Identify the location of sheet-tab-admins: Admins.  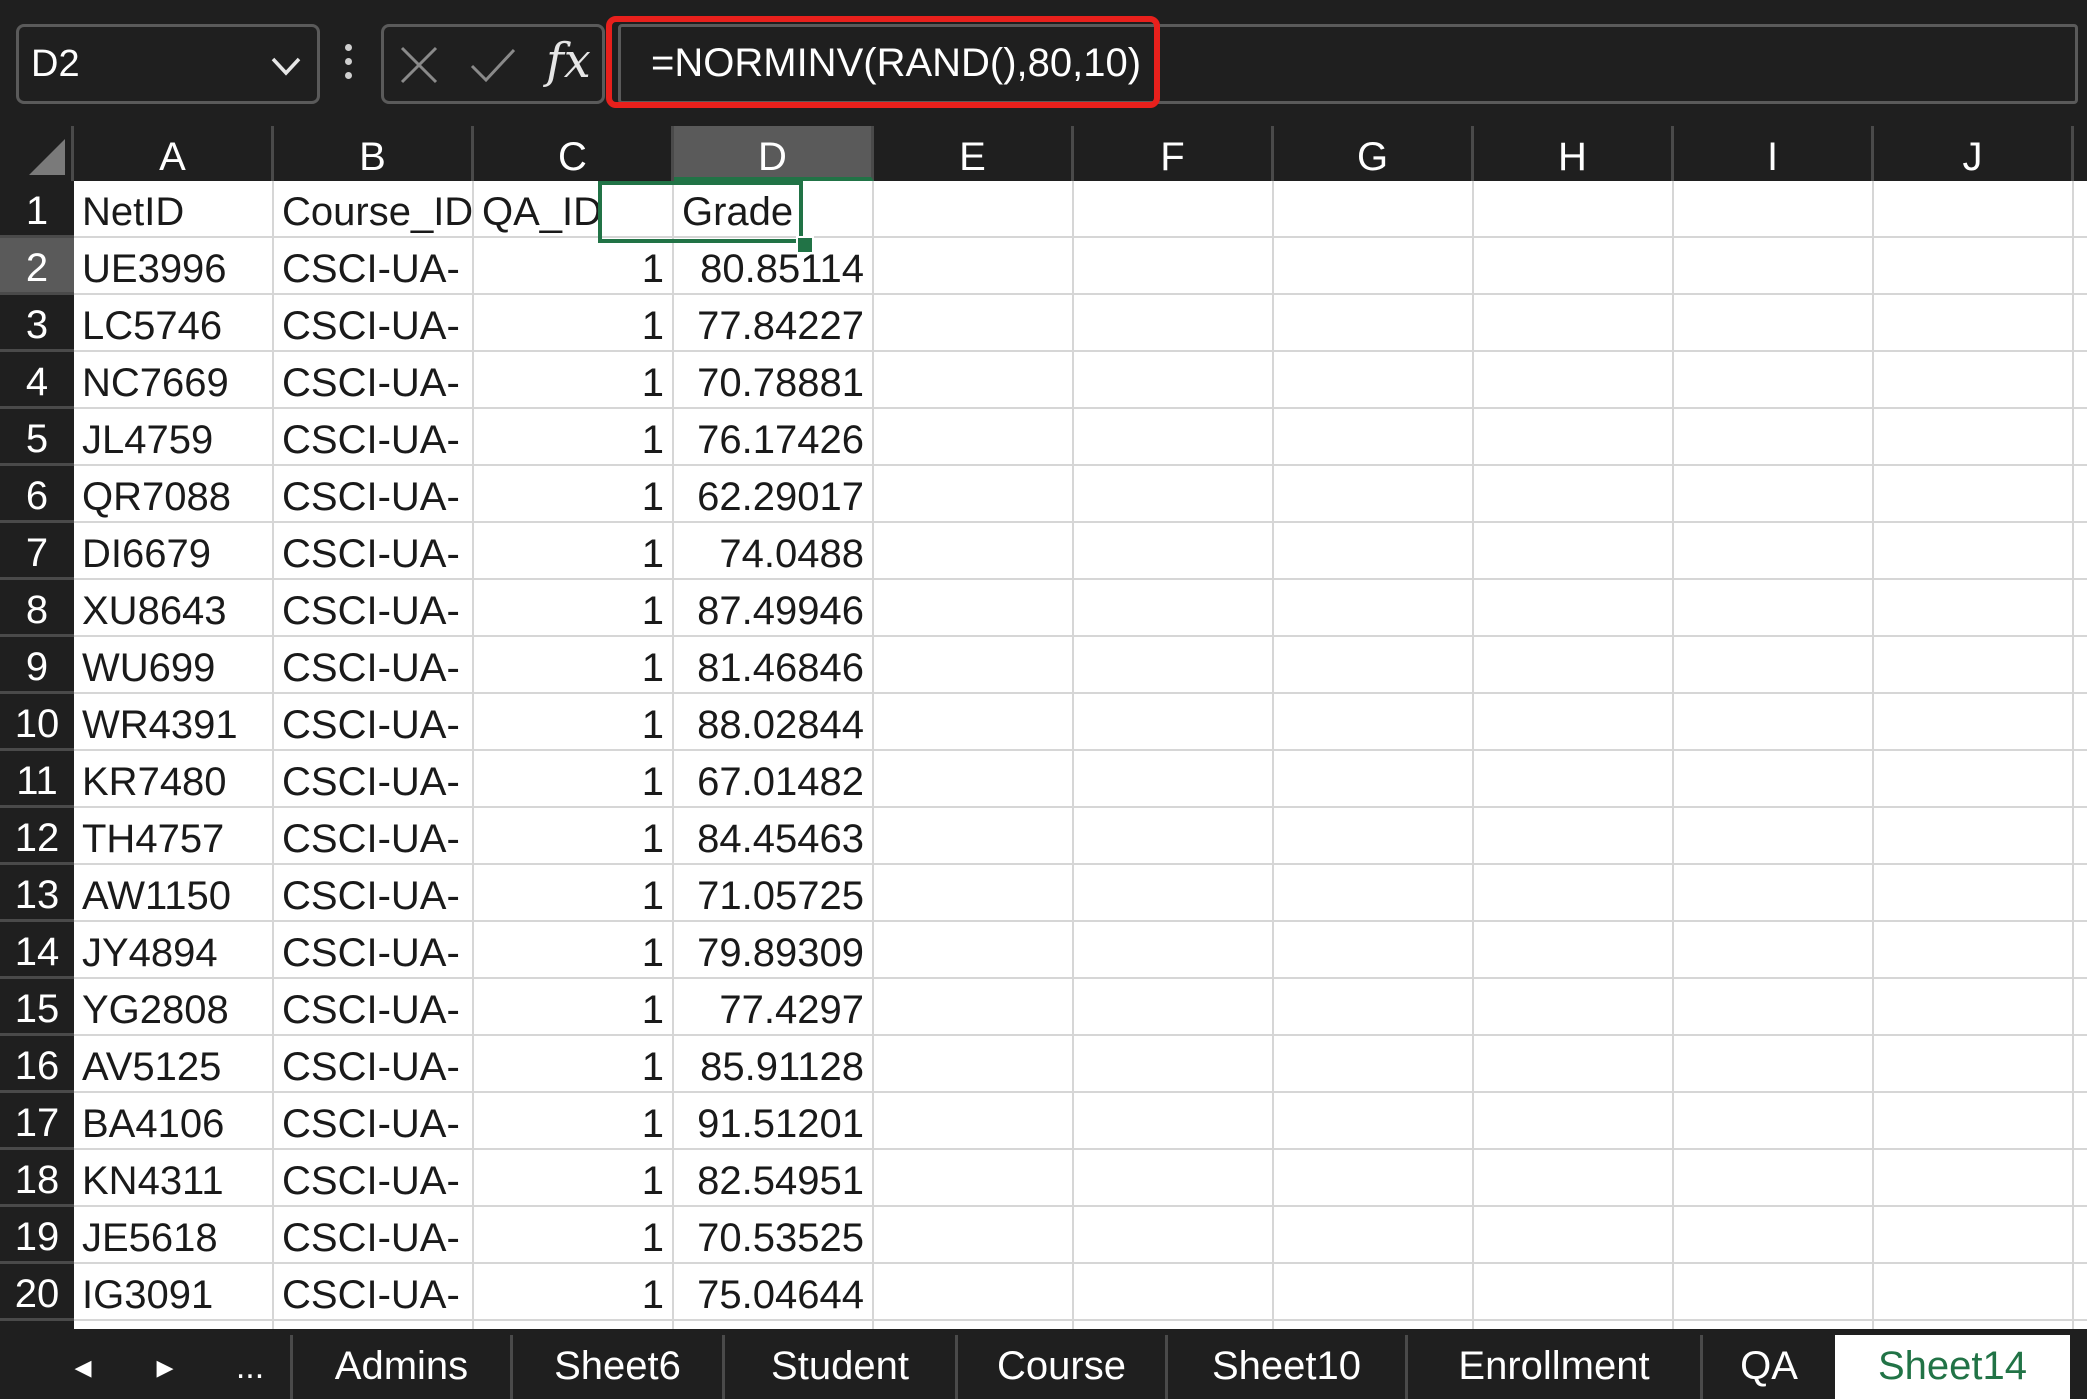
(400, 1367).